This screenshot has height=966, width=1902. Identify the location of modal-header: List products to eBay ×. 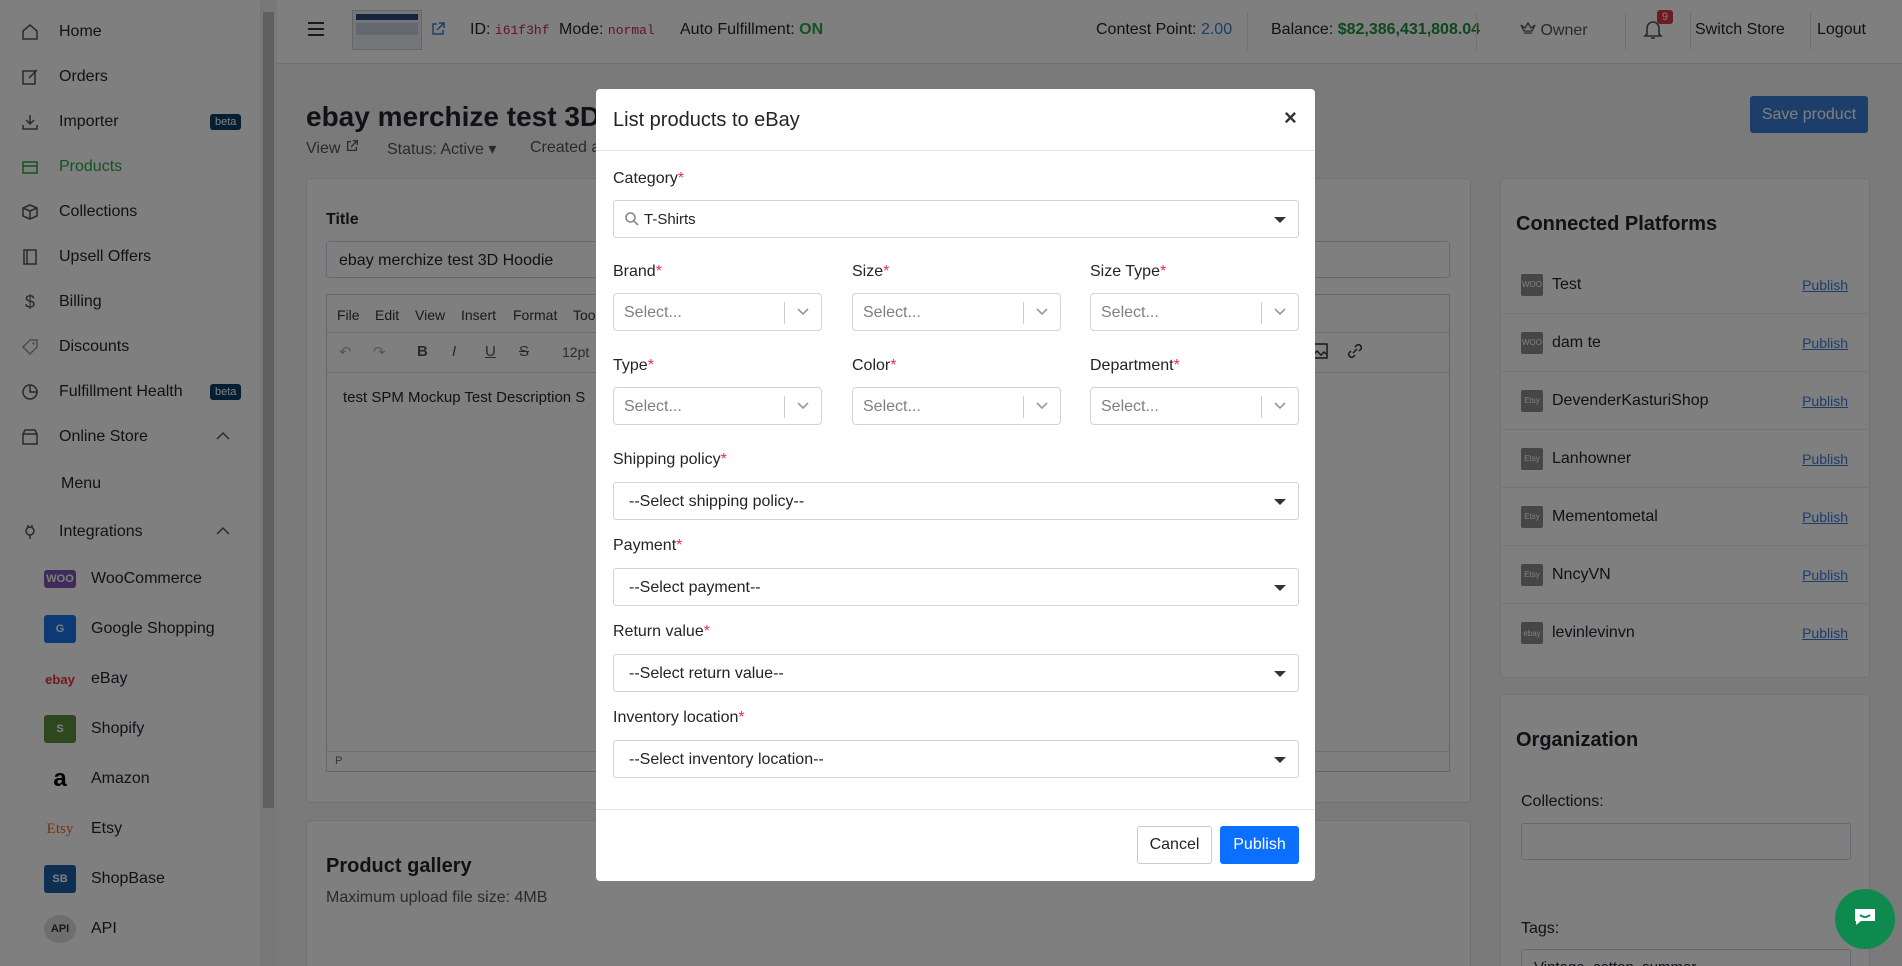
(955, 120).